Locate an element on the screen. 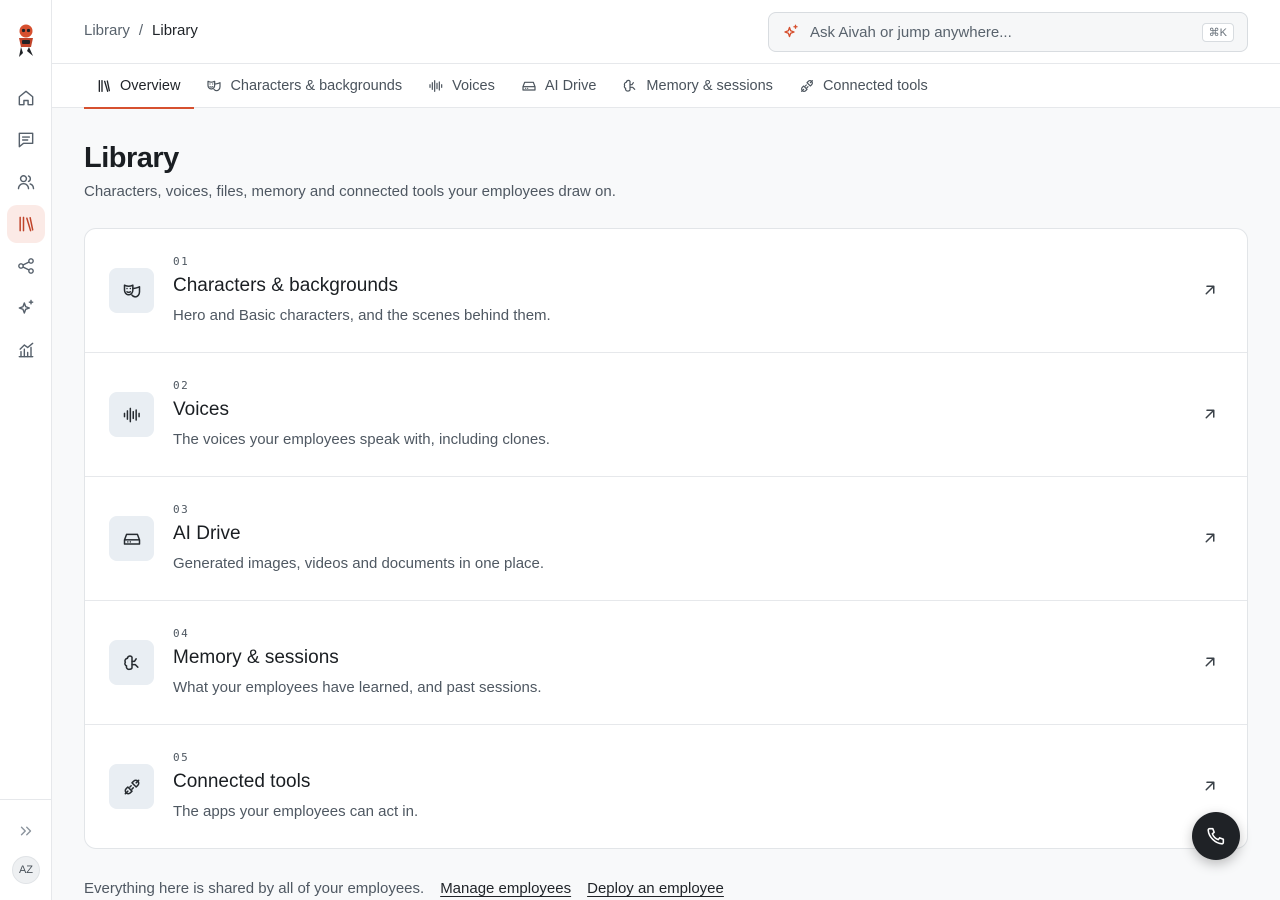 Image resolution: width=1280 pixels, height=900 pixels. share-icon is located at coordinates (26, 266).